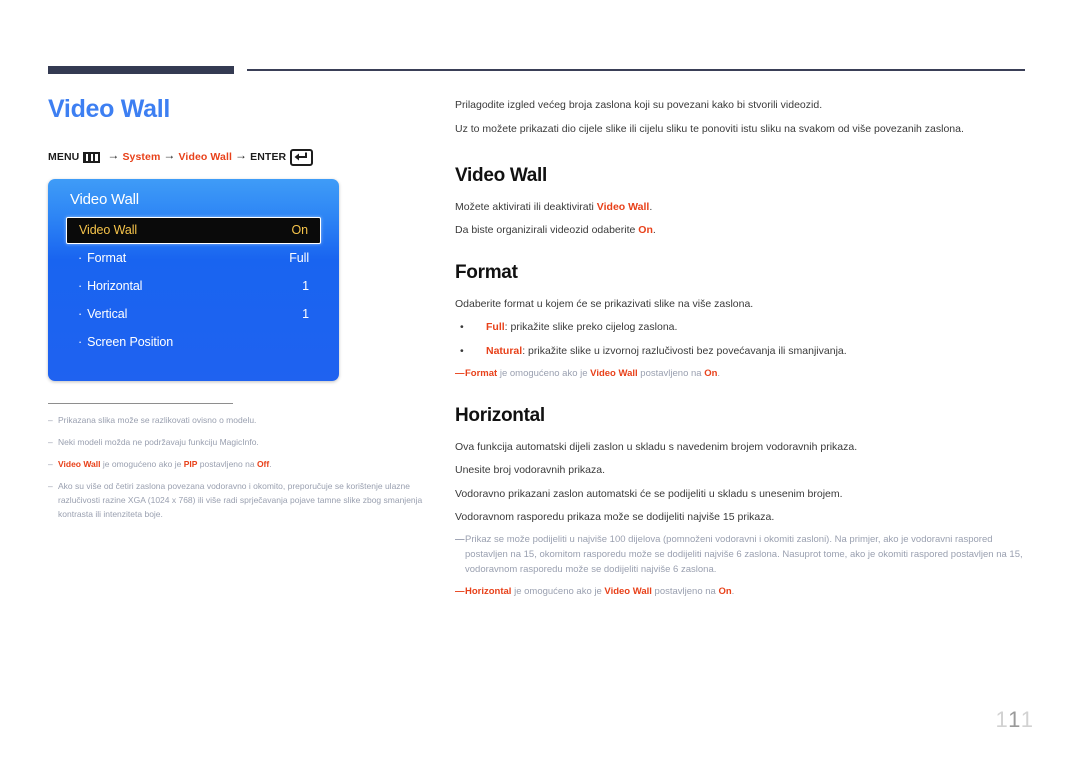  What do you see at coordinates (636, 70) in the screenshot?
I see `header-rule-line` at bounding box center [636, 70].